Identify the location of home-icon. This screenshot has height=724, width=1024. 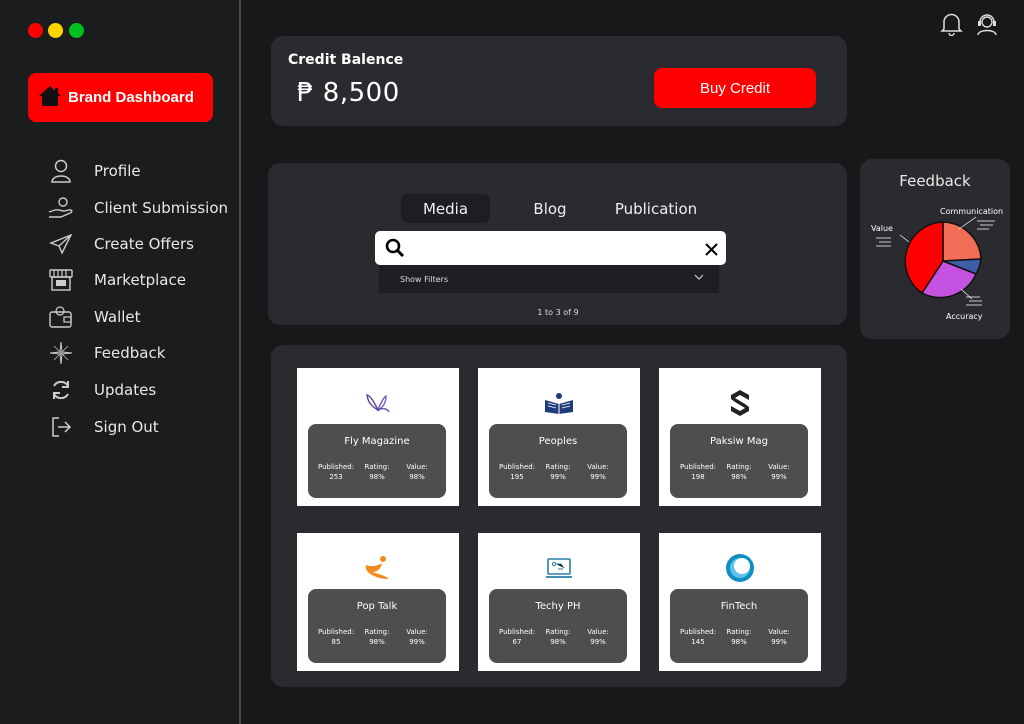
(50, 98).